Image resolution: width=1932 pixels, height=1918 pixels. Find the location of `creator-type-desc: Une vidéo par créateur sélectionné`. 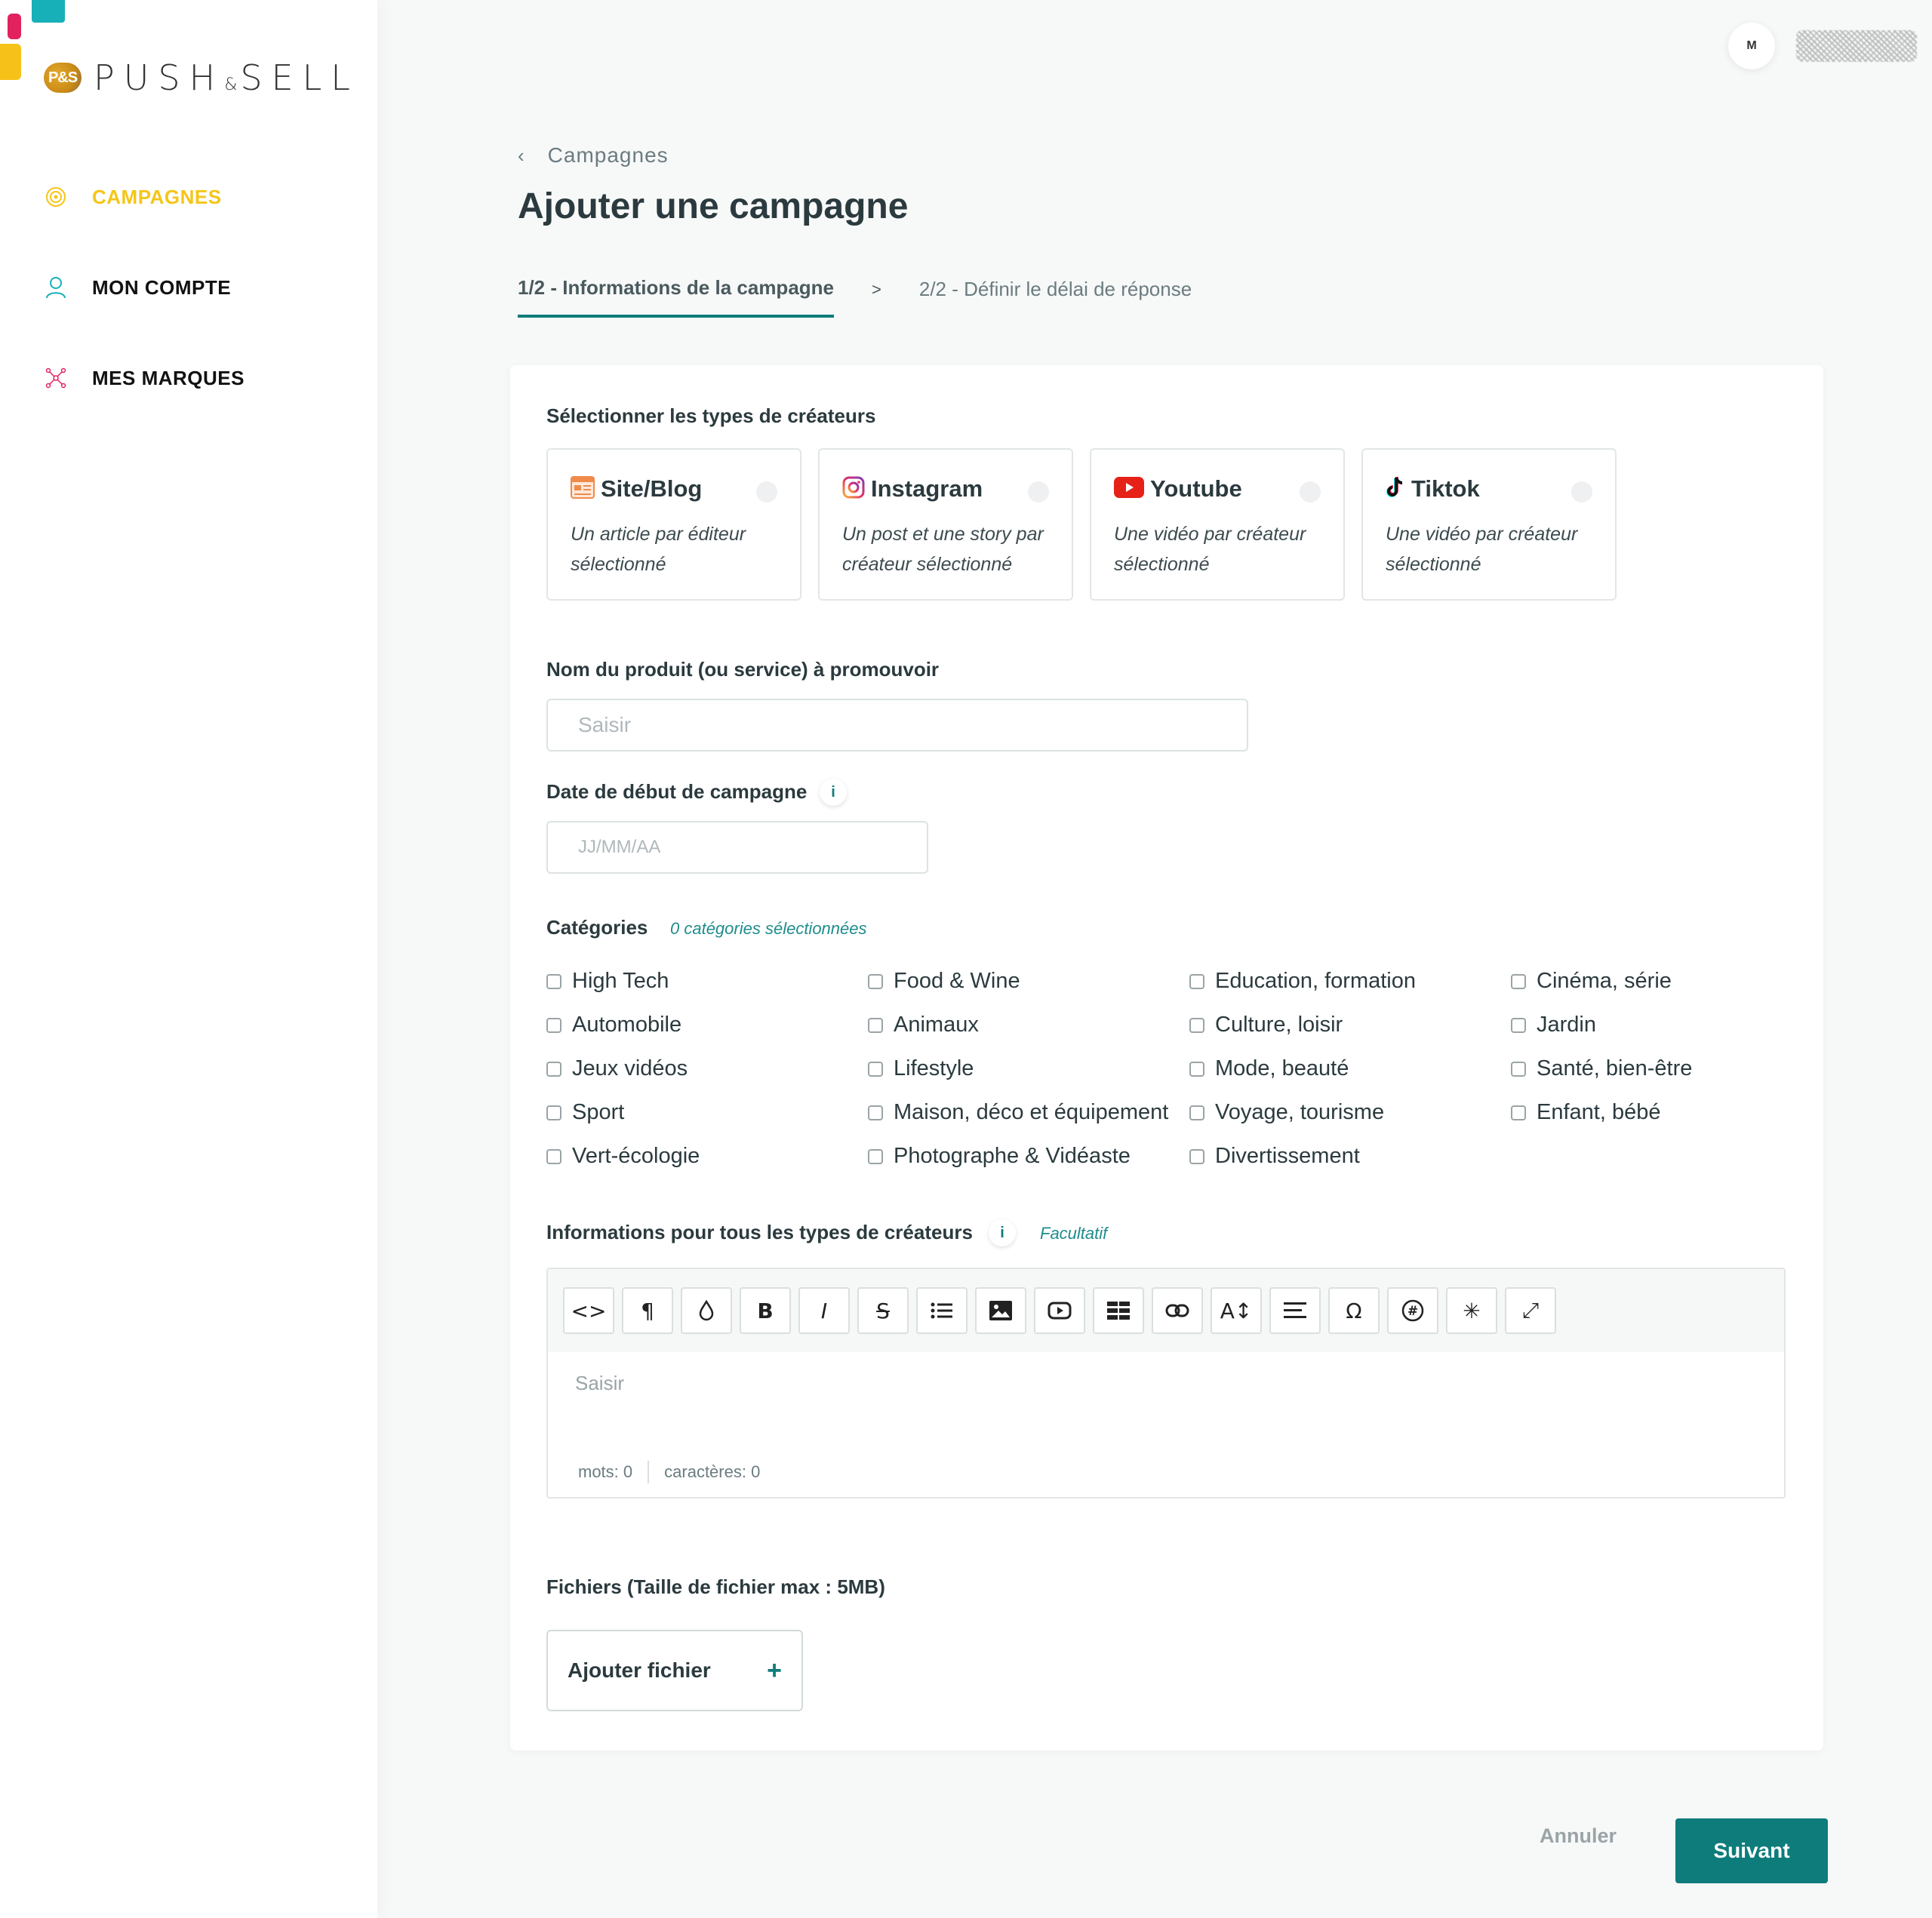

creator-type-desc: Une vidéo par créateur sélectionné is located at coordinates (1210, 549).